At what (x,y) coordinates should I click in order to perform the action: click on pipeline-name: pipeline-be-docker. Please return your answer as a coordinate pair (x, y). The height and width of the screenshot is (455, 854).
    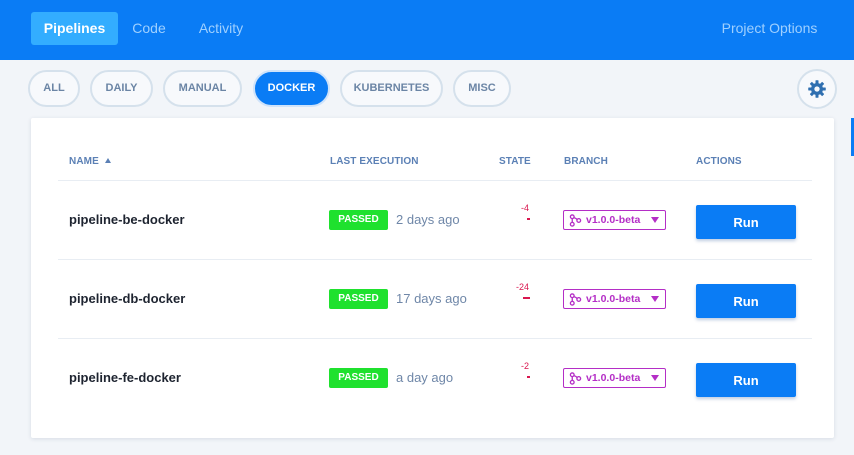
    Looking at the image, I should click on (127, 219).